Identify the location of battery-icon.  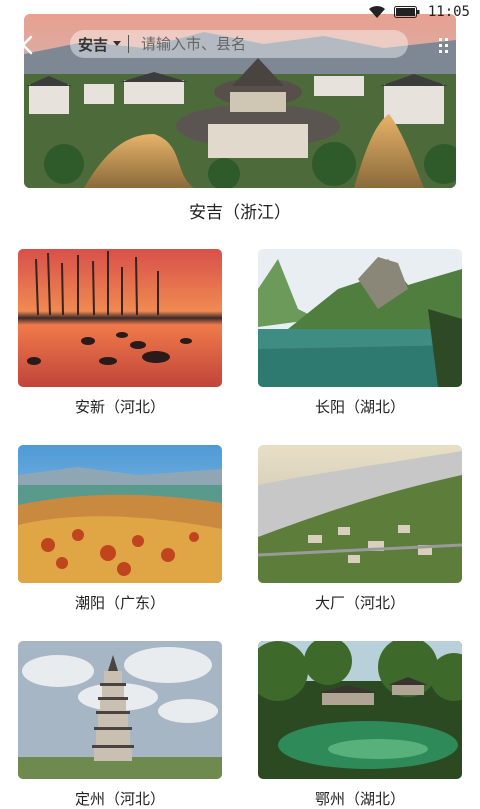
(406, 12).